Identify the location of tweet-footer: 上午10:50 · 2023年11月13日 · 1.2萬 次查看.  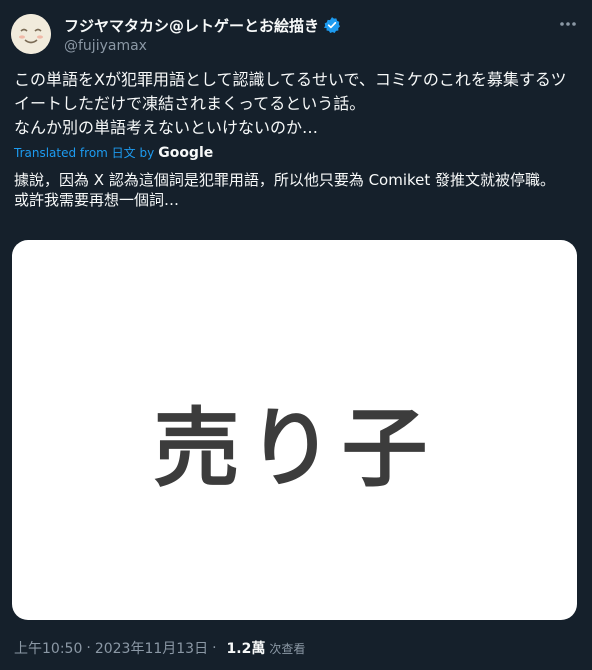
(159, 648).